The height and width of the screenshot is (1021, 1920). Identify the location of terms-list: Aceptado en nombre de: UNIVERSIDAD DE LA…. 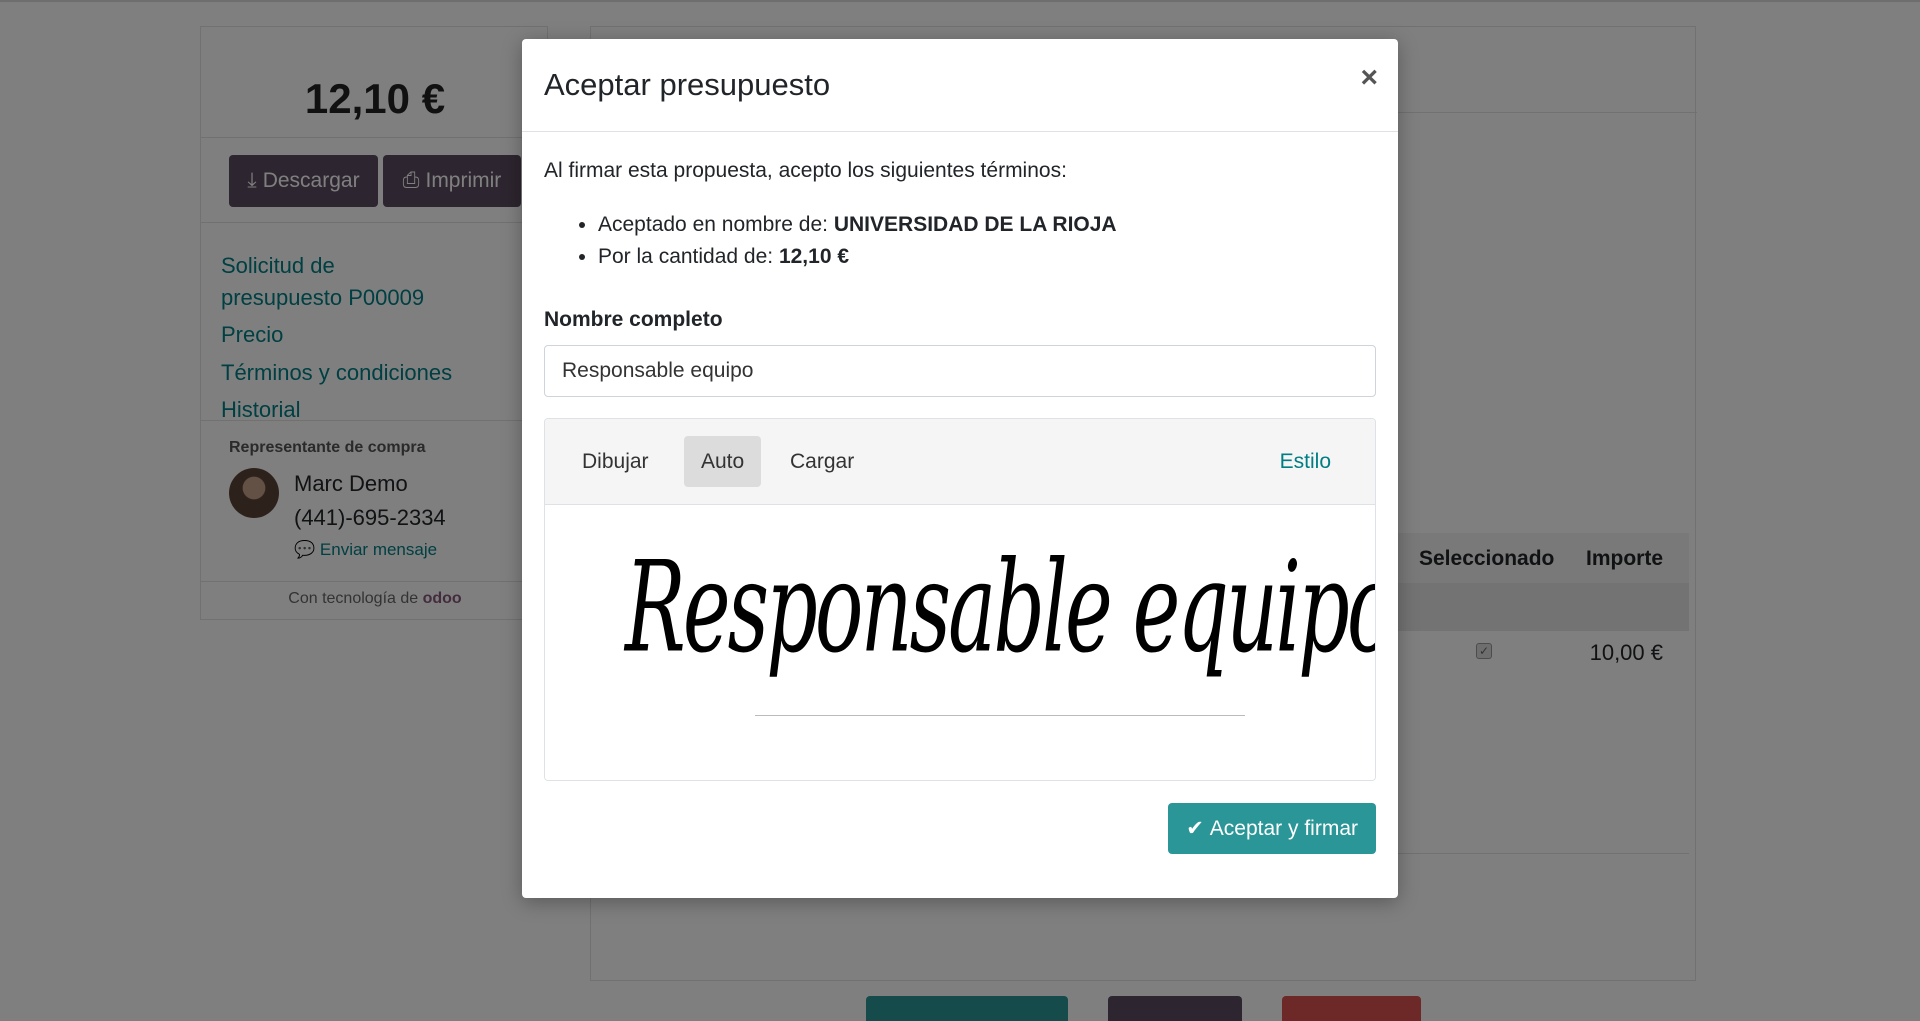
(841, 241).